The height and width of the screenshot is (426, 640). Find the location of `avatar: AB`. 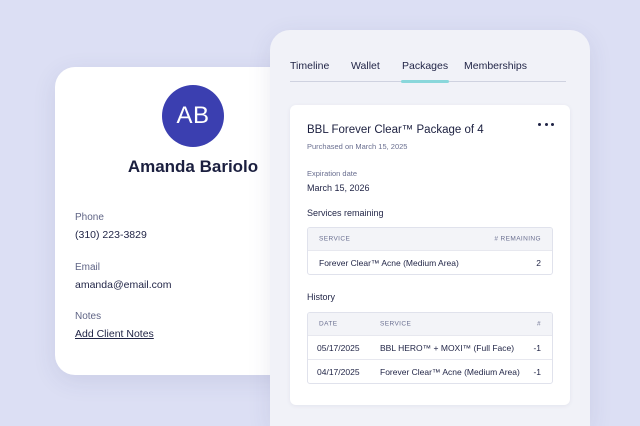

avatar: AB is located at coordinates (193, 116).